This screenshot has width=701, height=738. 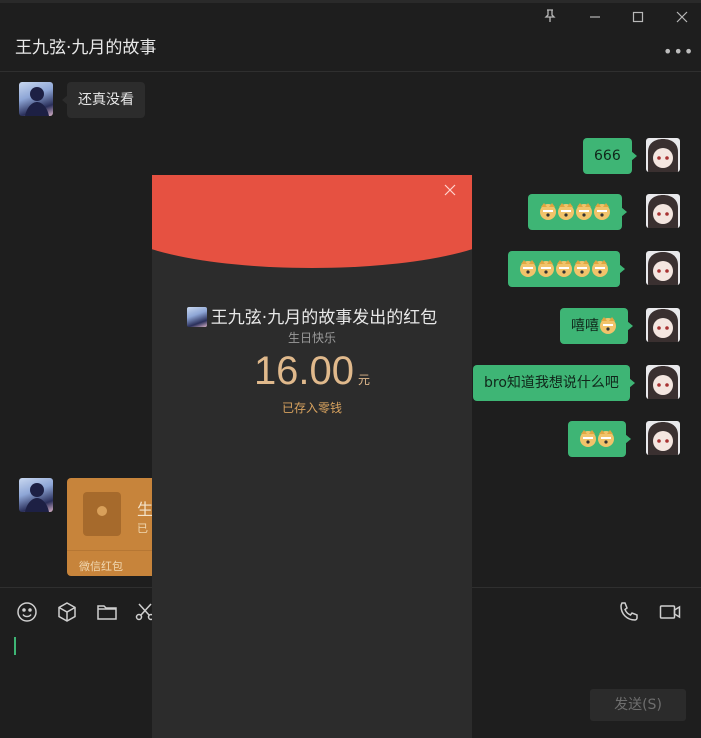 What do you see at coordinates (638, 705) in the screenshot?
I see `send-button: 发送(S)` at bounding box center [638, 705].